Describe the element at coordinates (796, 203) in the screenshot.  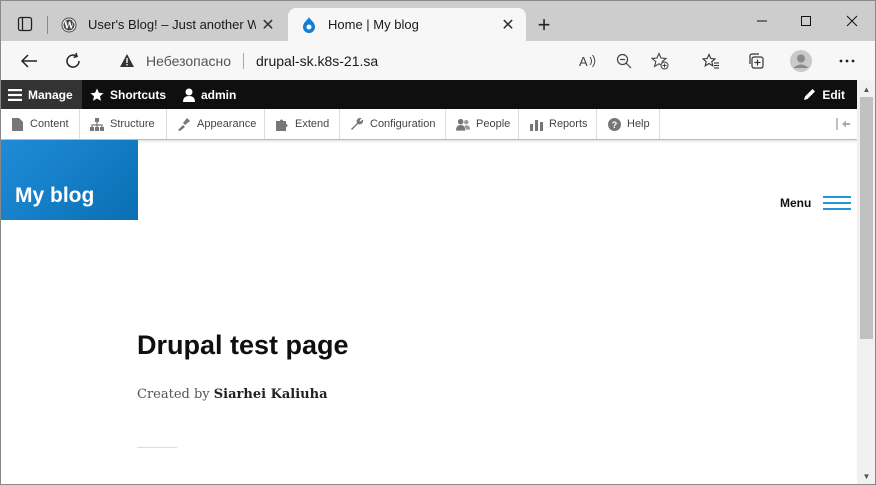
I see `menu-label: Menu` at that location.